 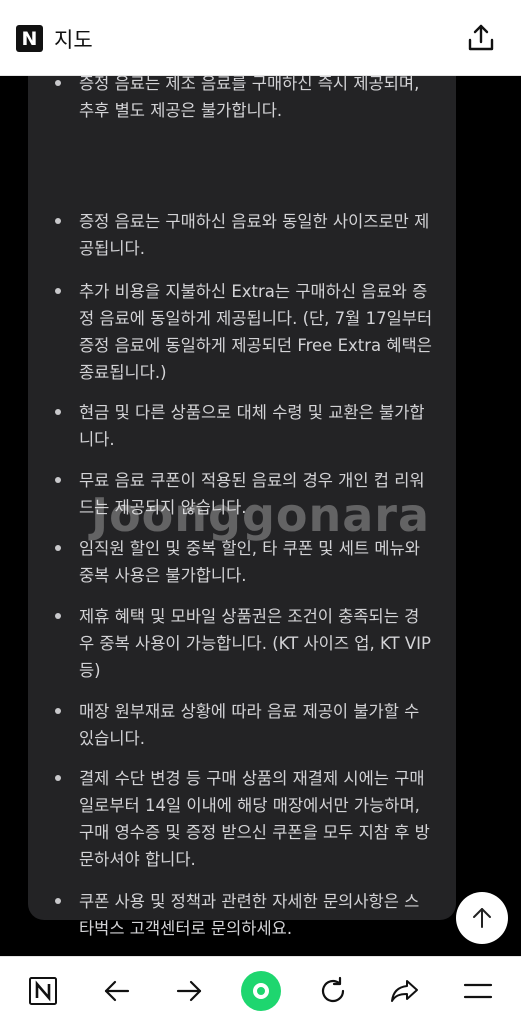 I want to click on bottom-navigation, so click(x=260, y=990).